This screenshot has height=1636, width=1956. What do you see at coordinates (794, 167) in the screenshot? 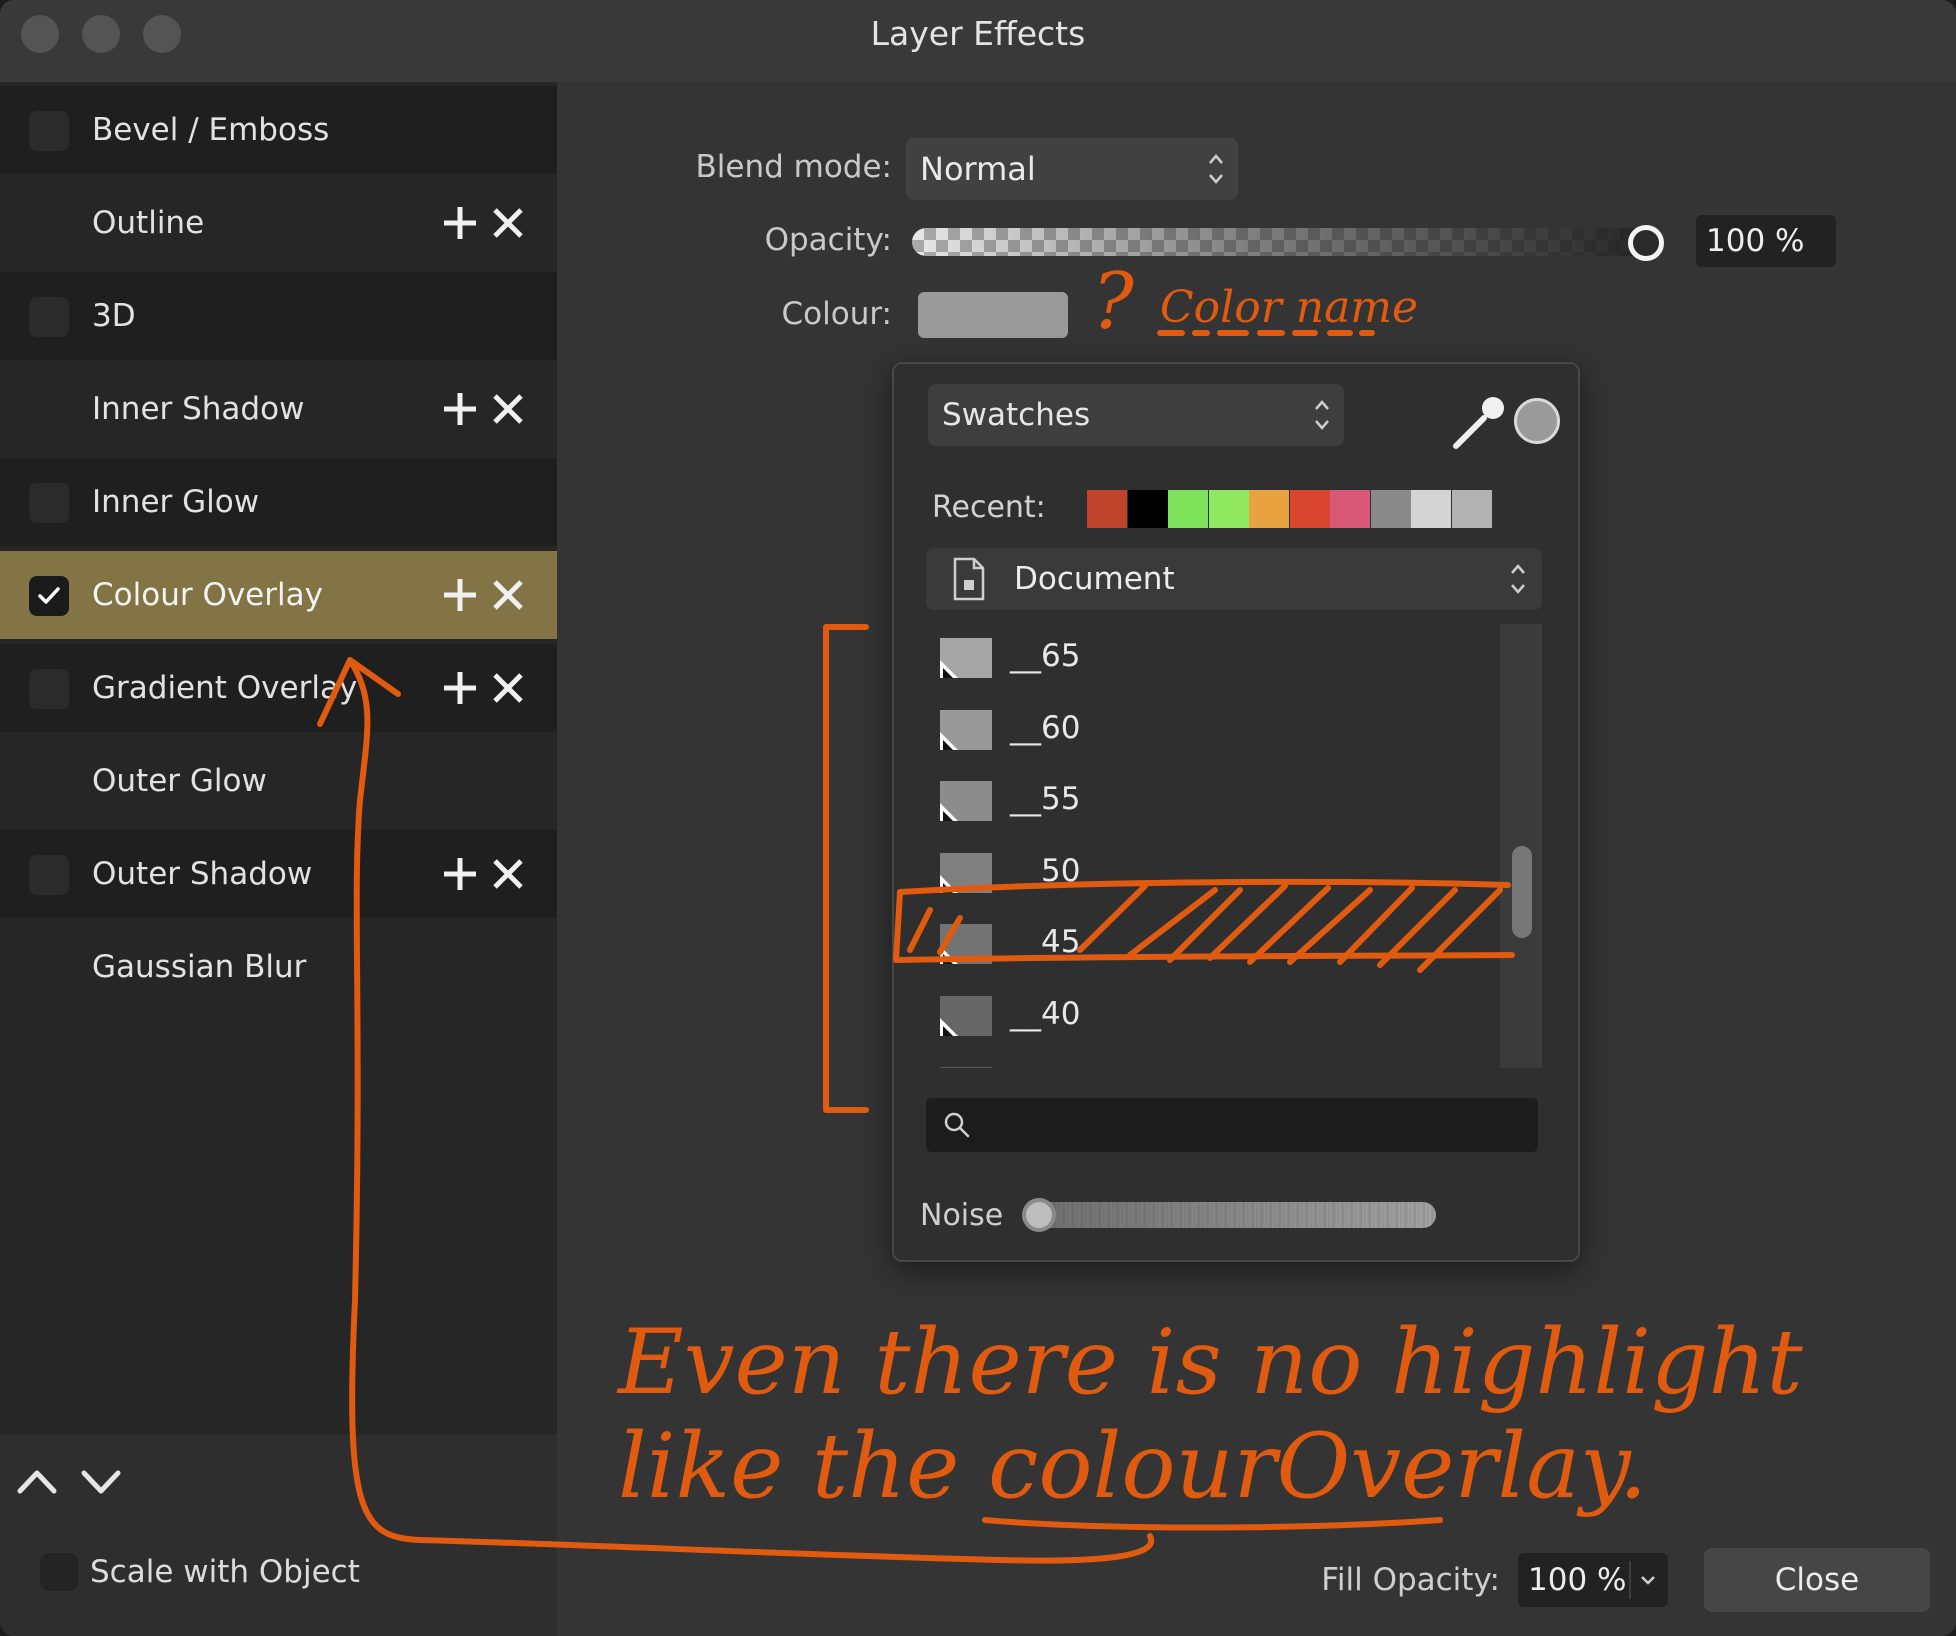
I see `blend-mode-label: Blend mode:` at bounding box center [794, 167].